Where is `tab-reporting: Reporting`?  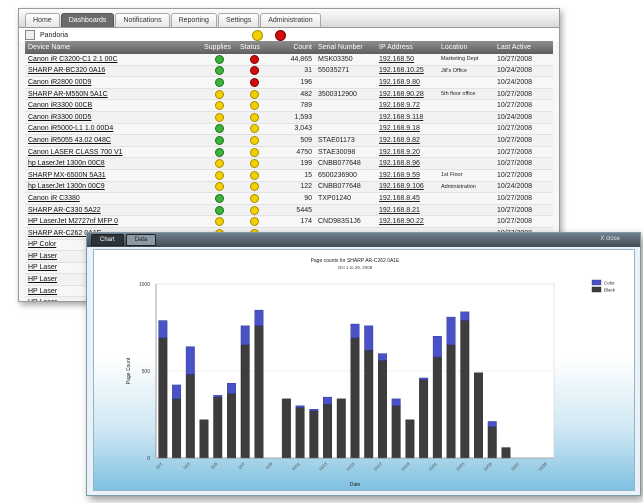
tab-reporting: Reporting is located at coordinates (193, 20).